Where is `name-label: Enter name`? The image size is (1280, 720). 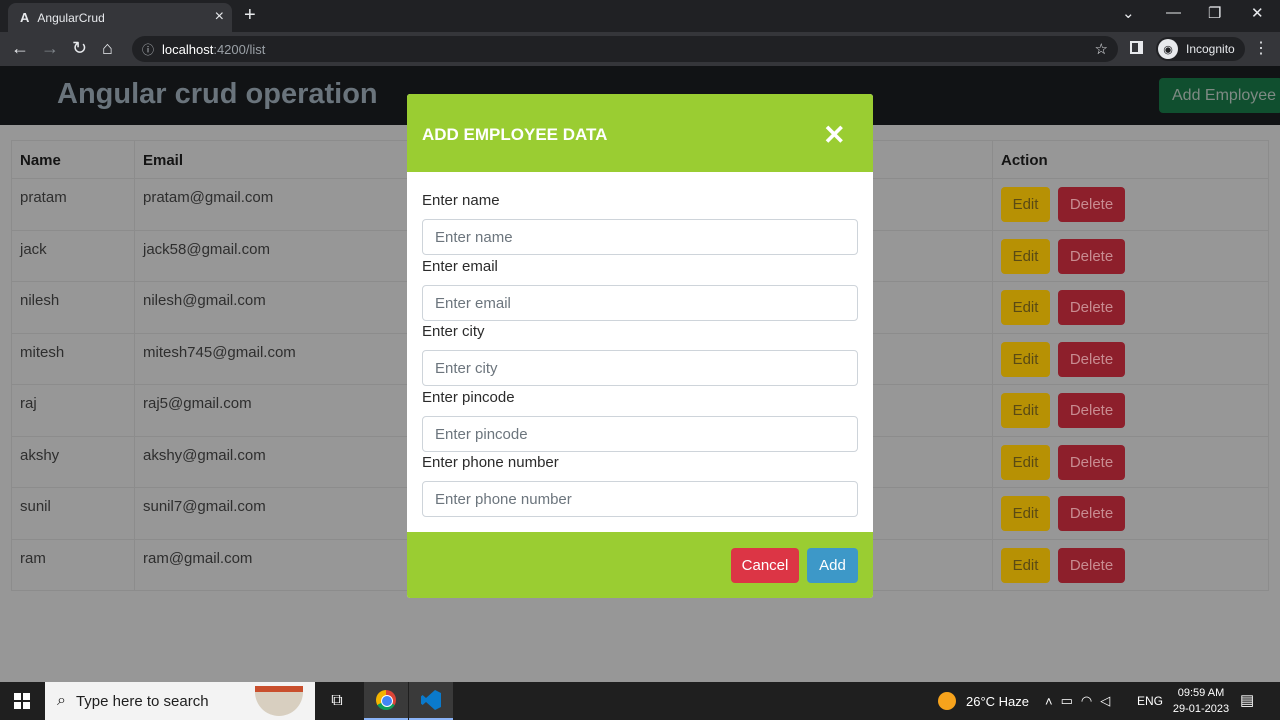
name-label: Enter name is located at coordinates (461, 200).